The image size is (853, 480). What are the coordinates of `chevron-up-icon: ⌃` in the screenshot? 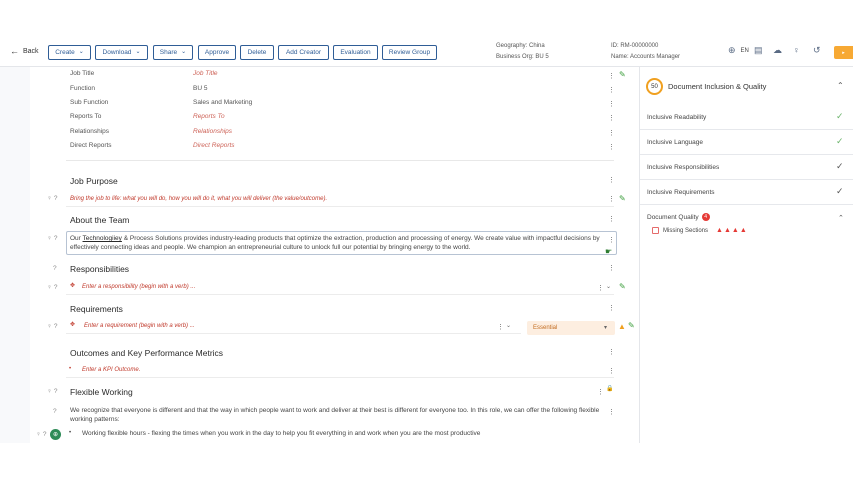 It's located at (841, 218).